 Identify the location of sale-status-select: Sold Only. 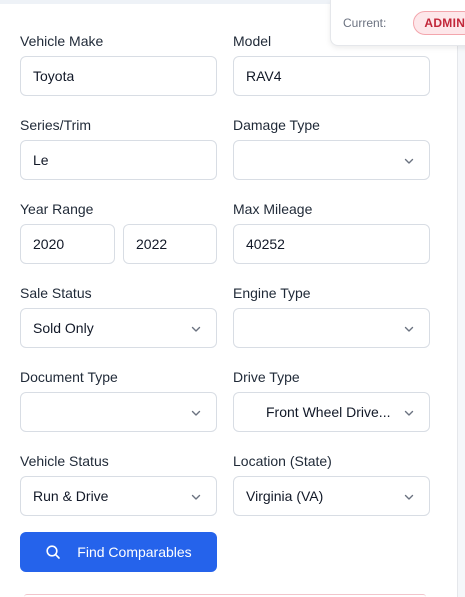
(118, 328).